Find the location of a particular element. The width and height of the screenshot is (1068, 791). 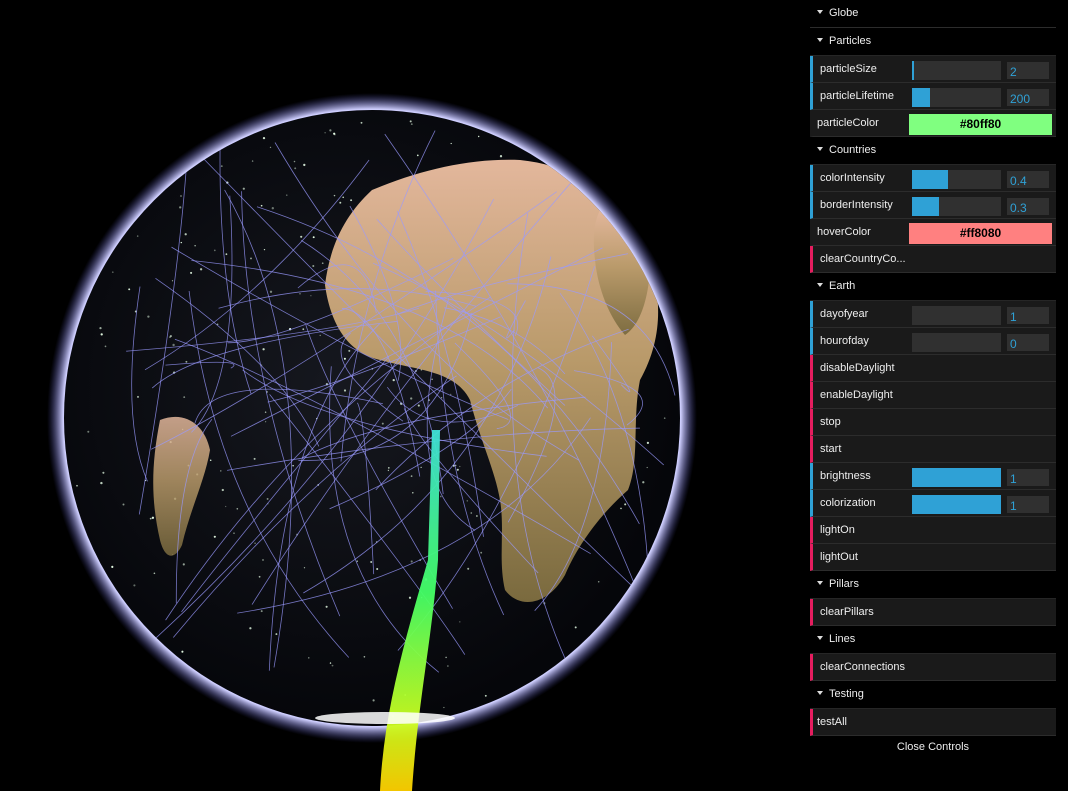

folder-countries-title: Countries is located at coordinates (853, 150).